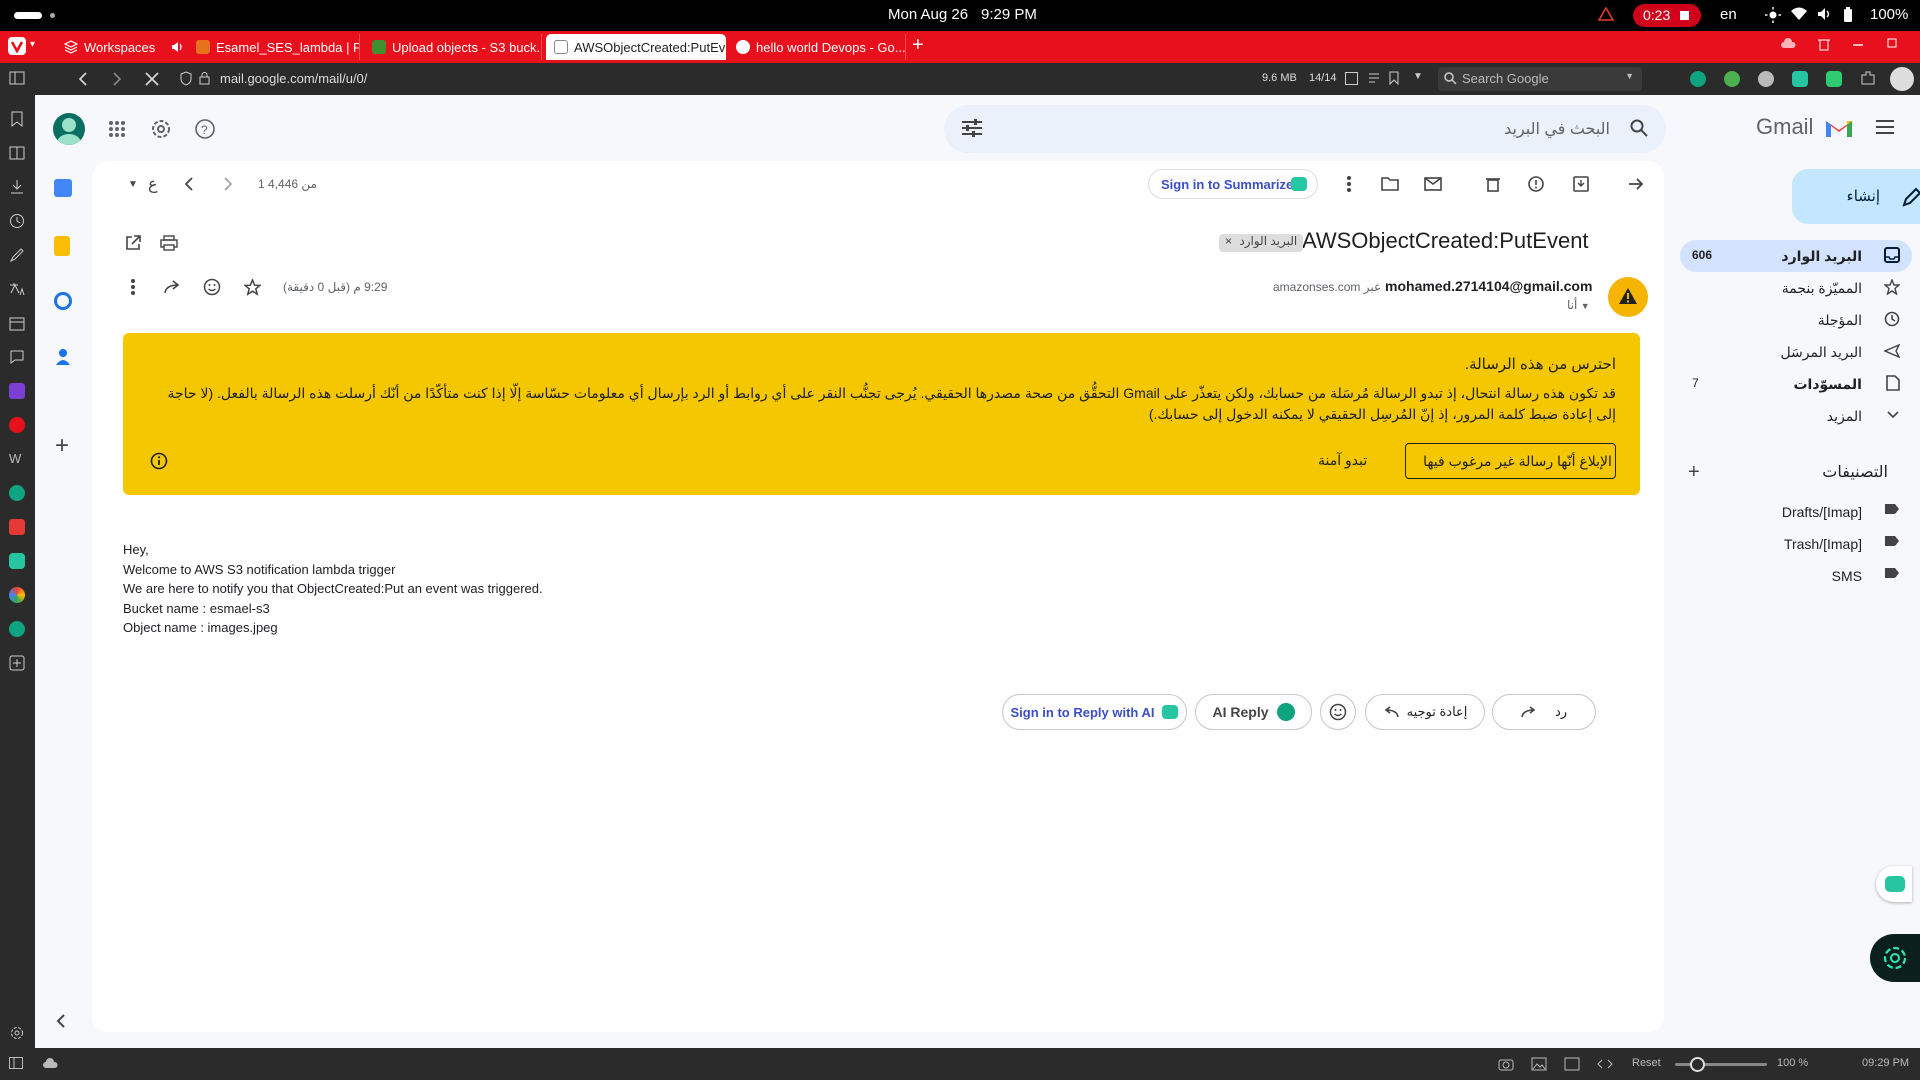 The image size is (1920, 1080). Describe the element at coordinates (17, 561) in the screenshot. I see `chat-panel-icon` at that location.